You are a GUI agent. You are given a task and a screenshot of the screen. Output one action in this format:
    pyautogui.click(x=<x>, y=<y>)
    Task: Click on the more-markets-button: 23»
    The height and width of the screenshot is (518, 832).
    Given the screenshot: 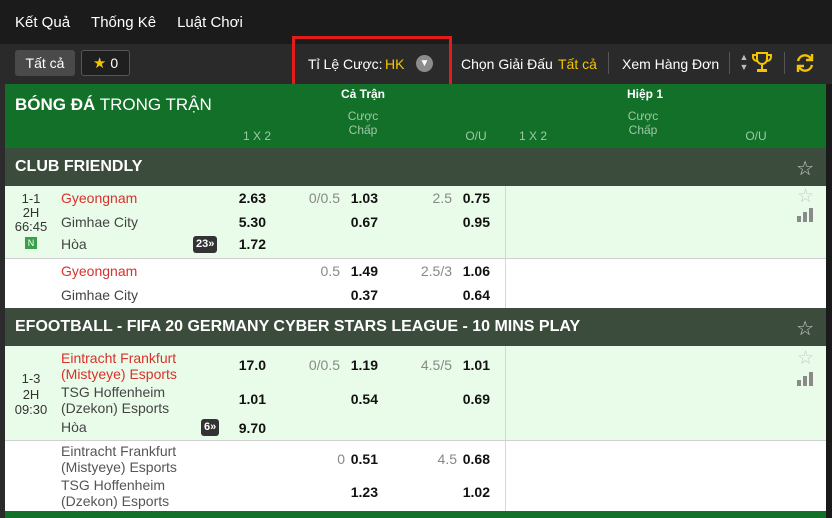 What is the action you would take?
    pyautogui.click(x=205, y=244)
    